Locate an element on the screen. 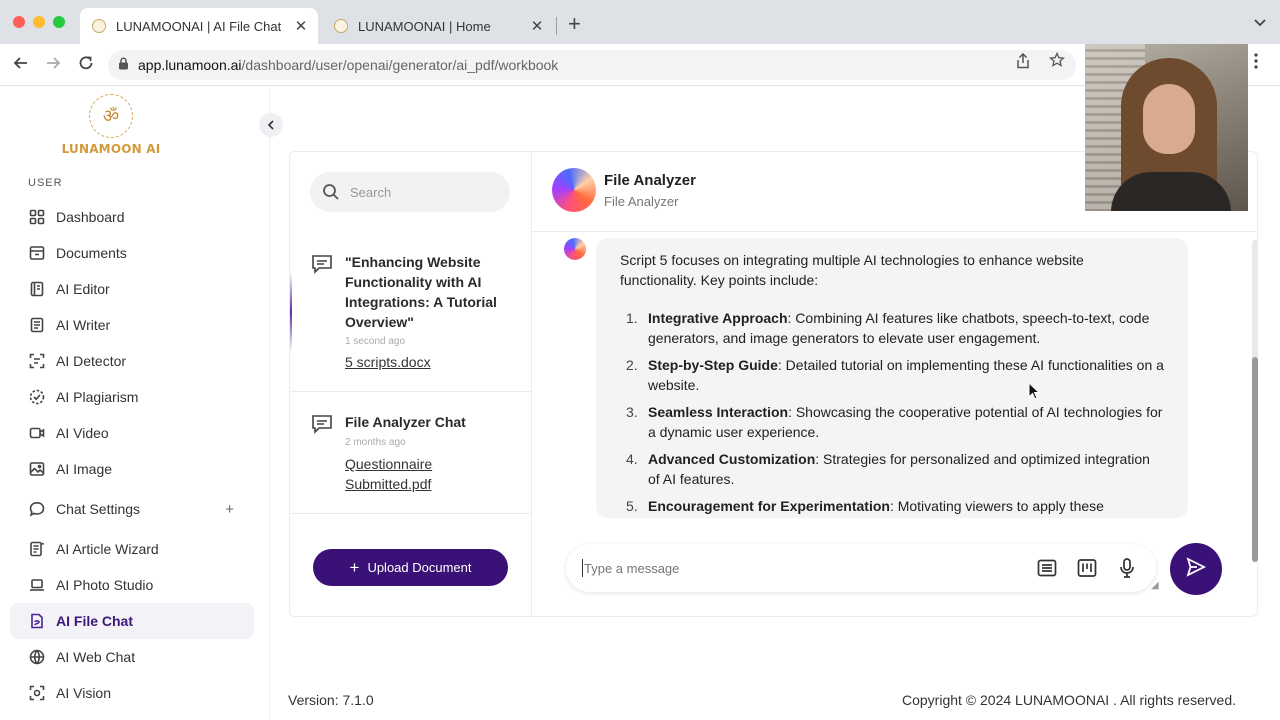  sidebar-item-chat-settings: Chat Settings + is located at coordinates (132, 509).